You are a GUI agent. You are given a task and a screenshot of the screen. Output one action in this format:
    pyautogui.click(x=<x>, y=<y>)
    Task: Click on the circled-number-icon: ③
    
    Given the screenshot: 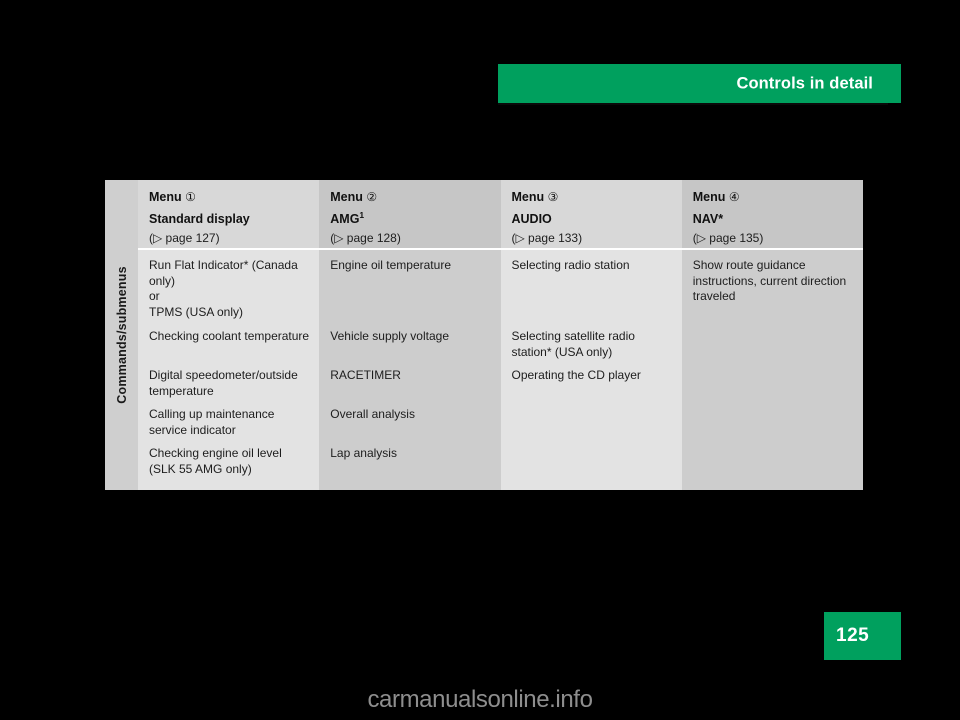 What is the action you would take?
    pyautogui.click(x=553, y=197)
    